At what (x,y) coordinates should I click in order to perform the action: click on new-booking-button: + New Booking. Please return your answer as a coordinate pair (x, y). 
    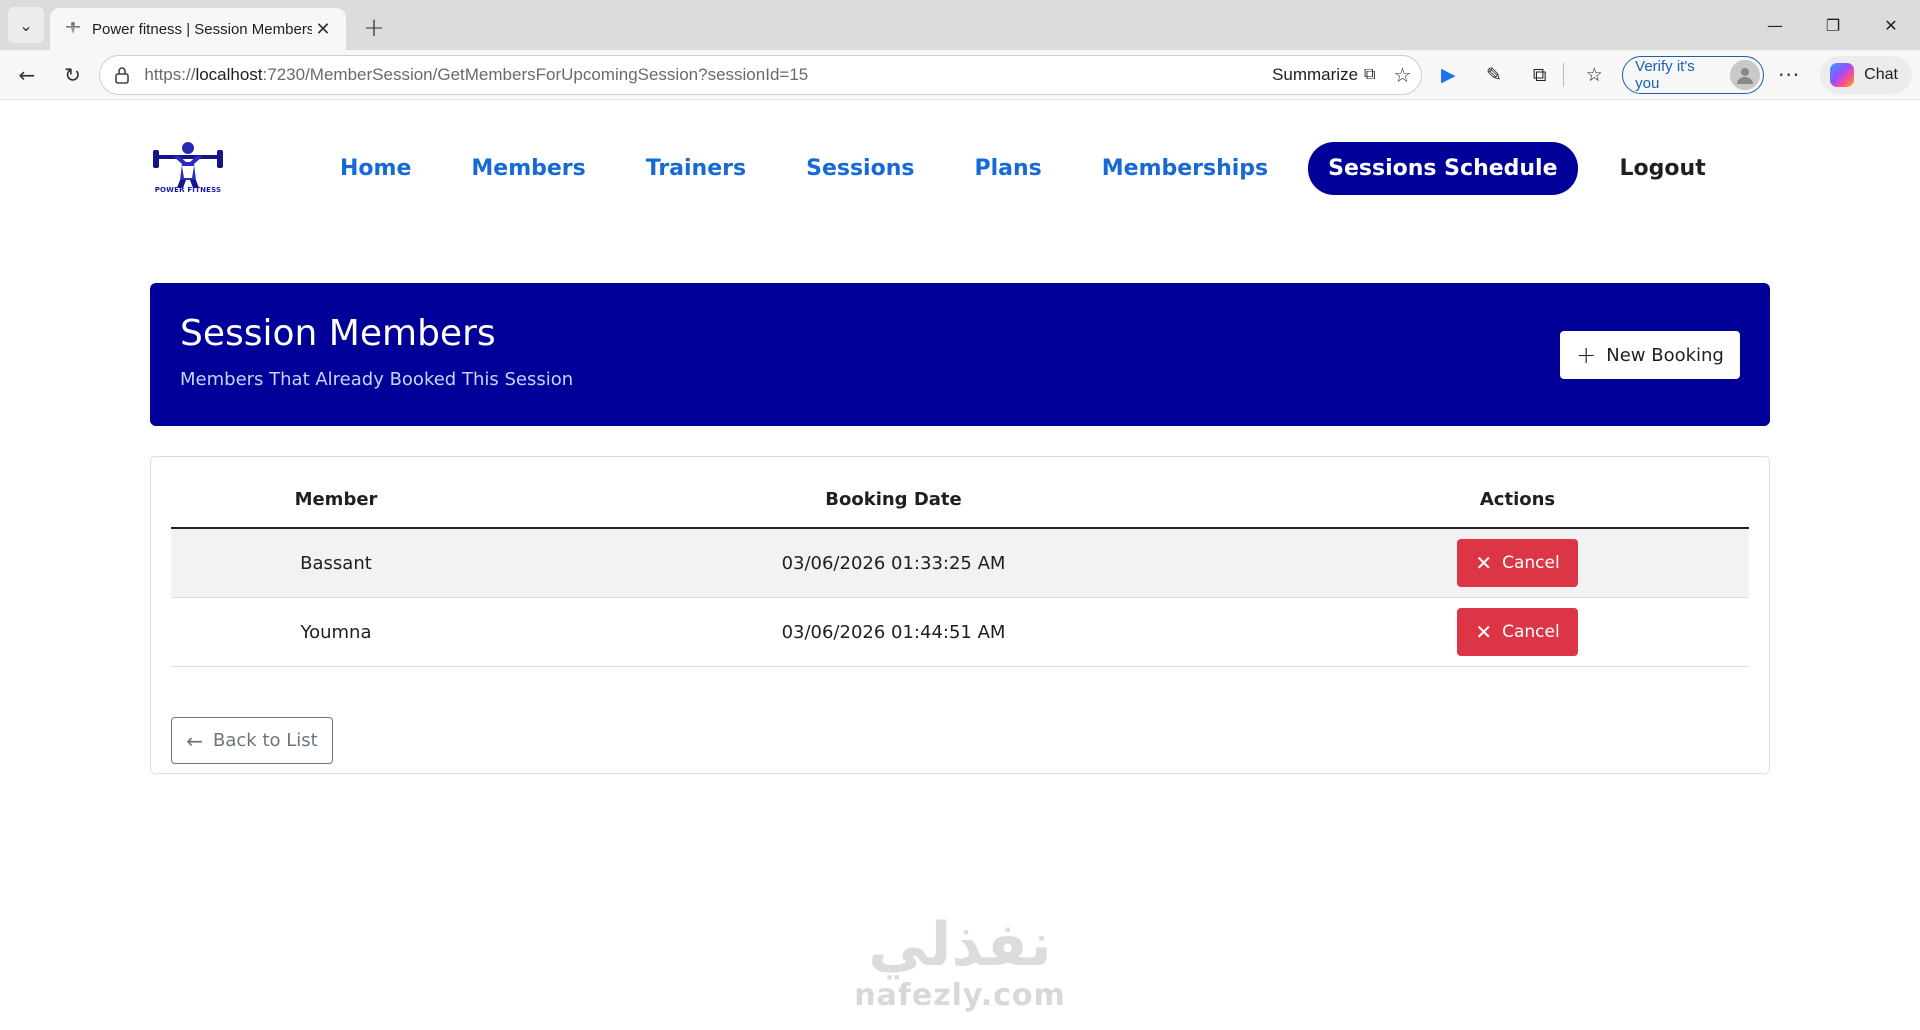
    Looking at the image, I should click on (1650, 355).